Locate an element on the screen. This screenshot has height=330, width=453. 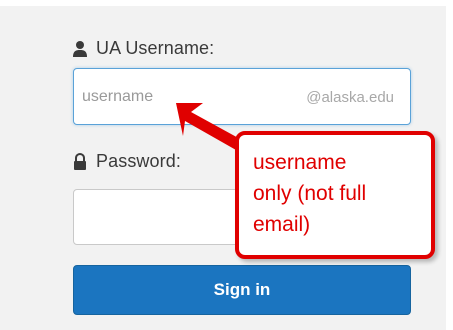
password-label-text: Password: is located at coordinates (138, 161).